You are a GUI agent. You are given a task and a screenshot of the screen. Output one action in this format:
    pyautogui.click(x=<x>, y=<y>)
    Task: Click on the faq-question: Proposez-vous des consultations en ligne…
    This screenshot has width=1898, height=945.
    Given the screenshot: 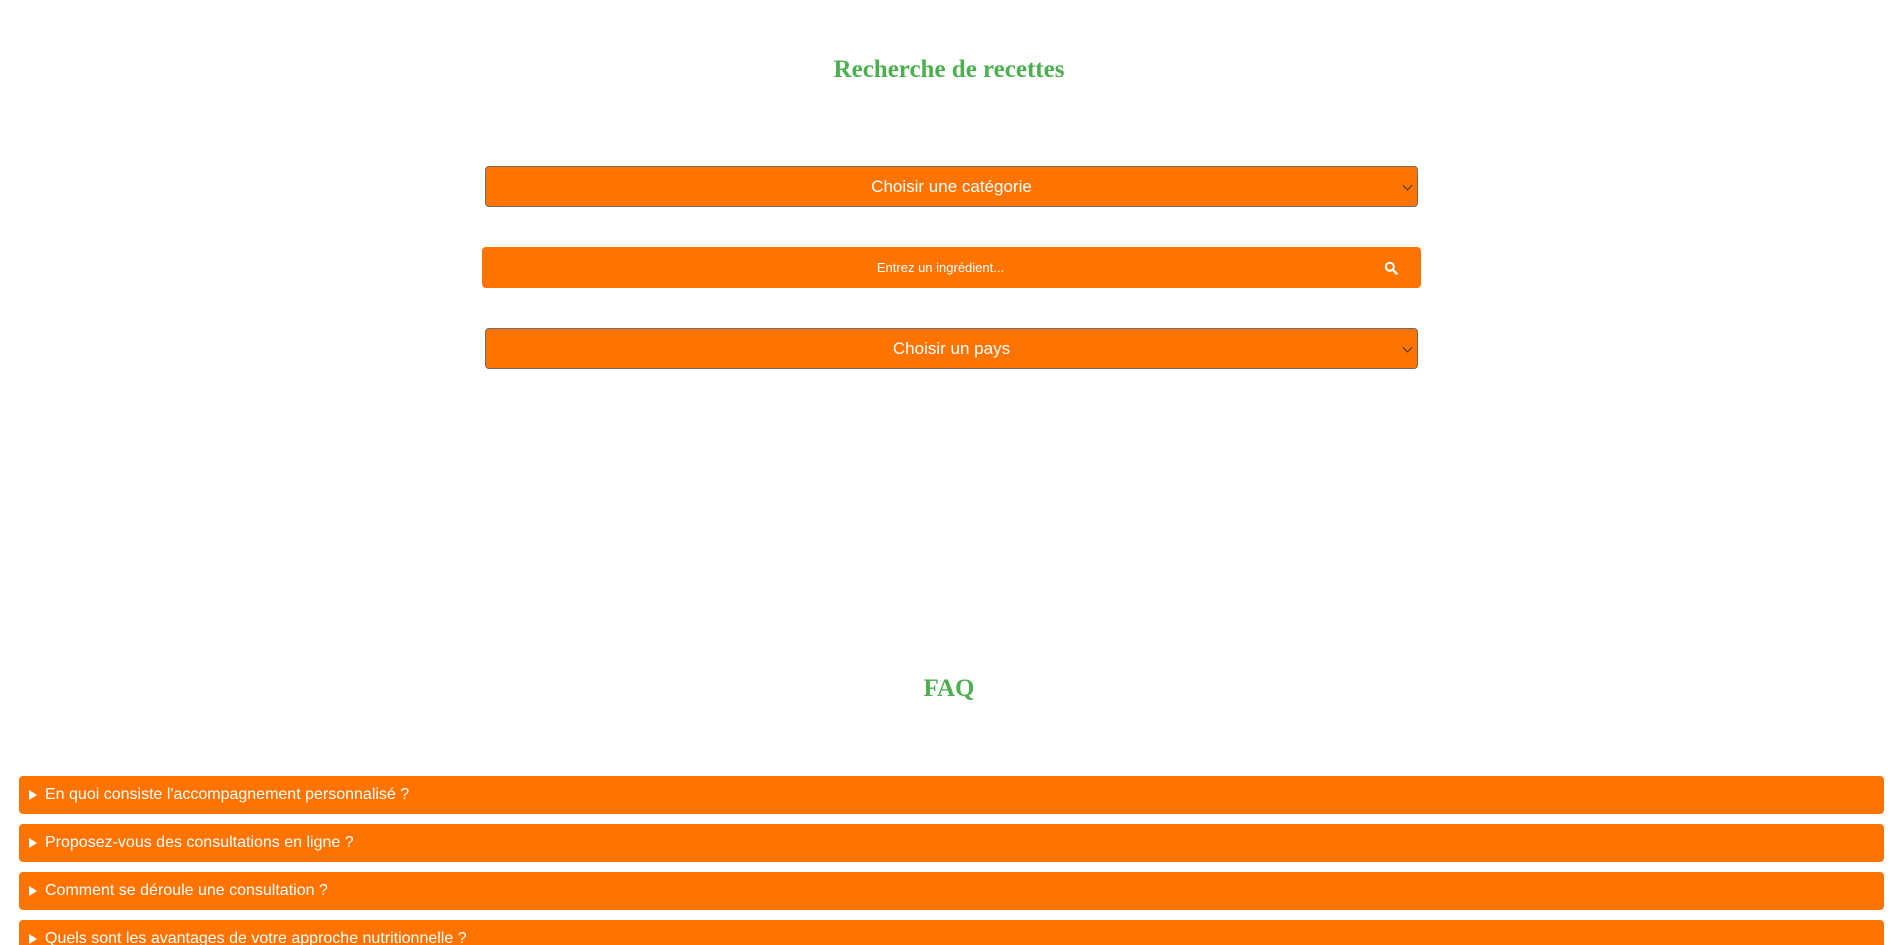 What is the action you would take?
    pyautogui.click(x=199, y=842)
    